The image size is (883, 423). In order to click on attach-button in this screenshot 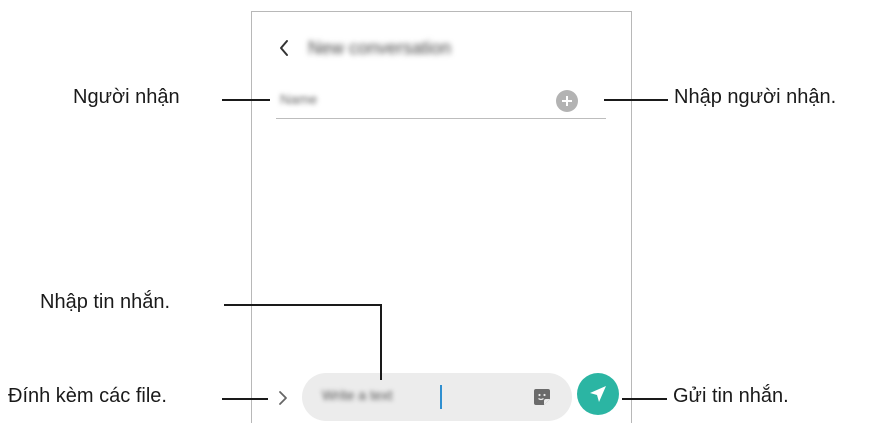, I will do `click(283, 398)`.